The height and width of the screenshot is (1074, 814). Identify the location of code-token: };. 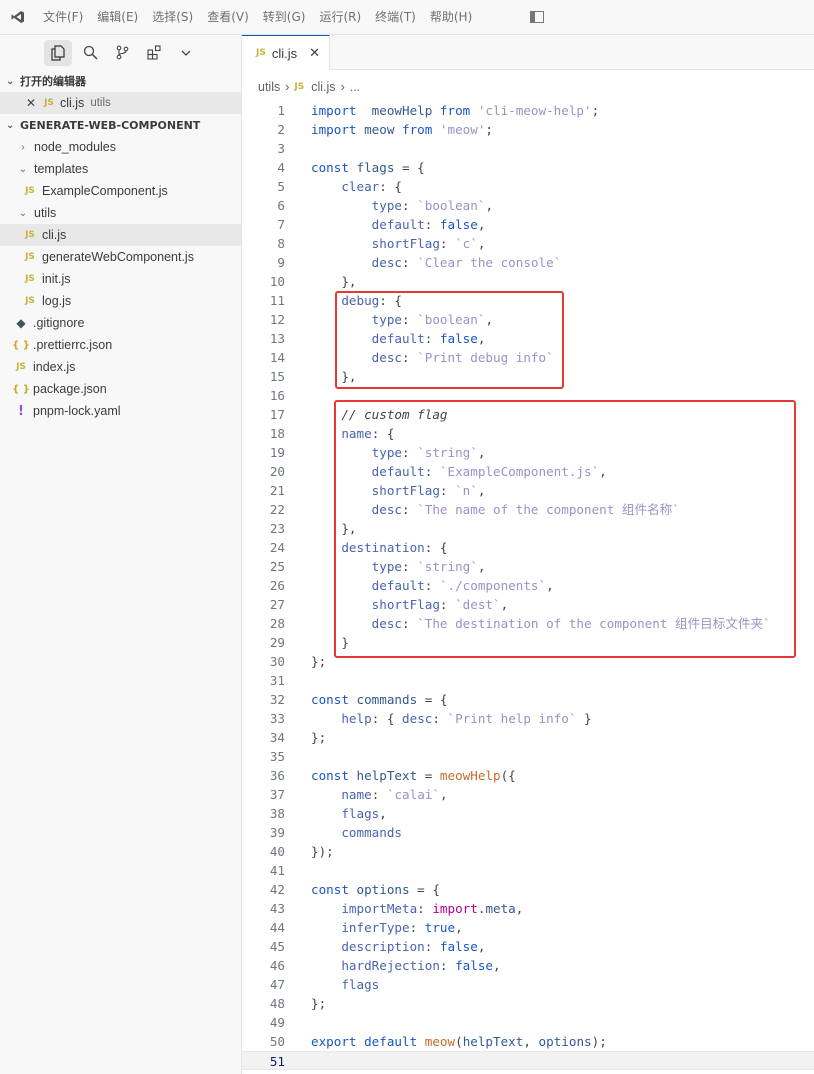
(319, 1003).